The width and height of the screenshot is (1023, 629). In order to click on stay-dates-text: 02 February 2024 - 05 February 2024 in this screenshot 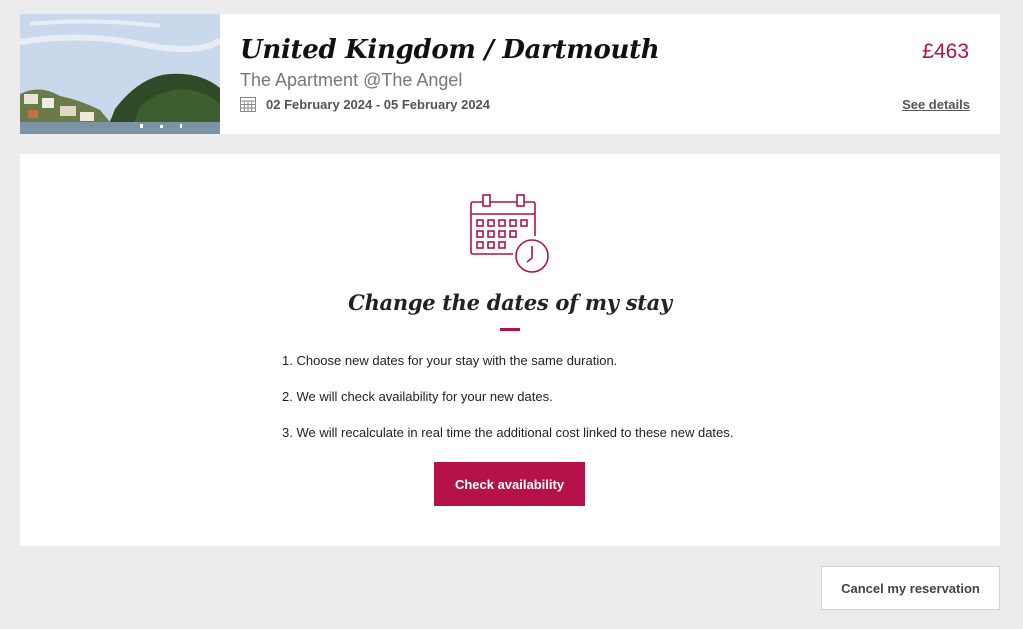, I will do `click(378, 104)`.